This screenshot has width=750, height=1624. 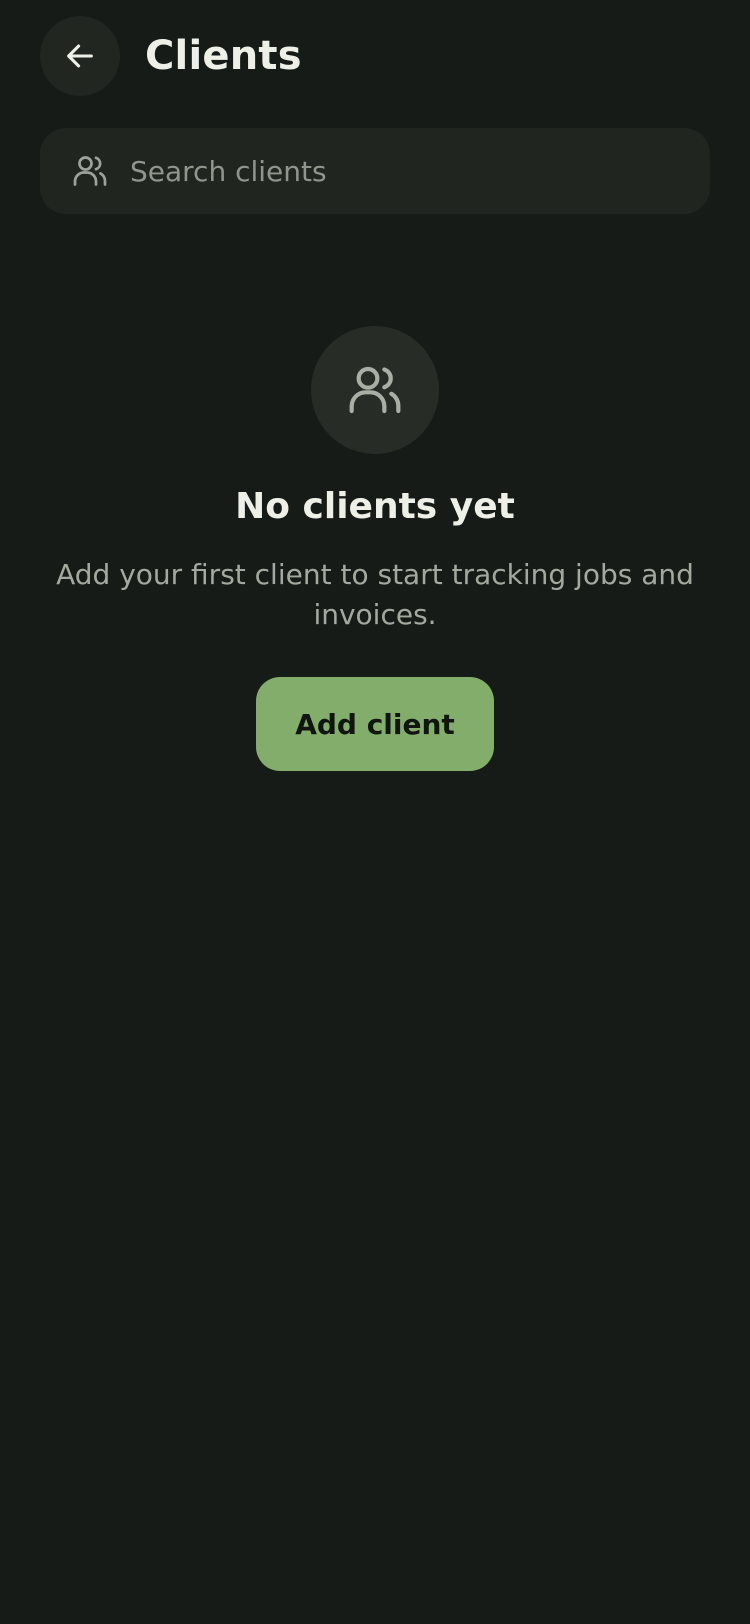 I want to click on header: Clients, so click(x=171, y=56).